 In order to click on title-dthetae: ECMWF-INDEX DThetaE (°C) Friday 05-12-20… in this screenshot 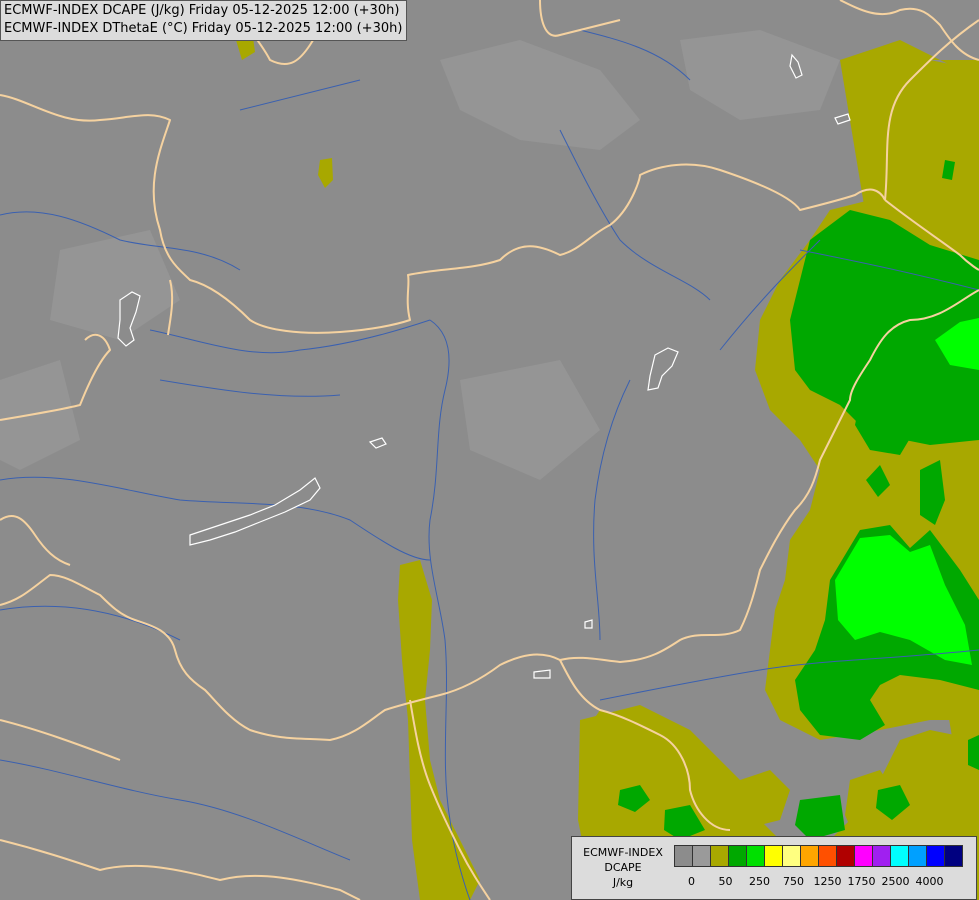, I will do `click(203, 28)`.